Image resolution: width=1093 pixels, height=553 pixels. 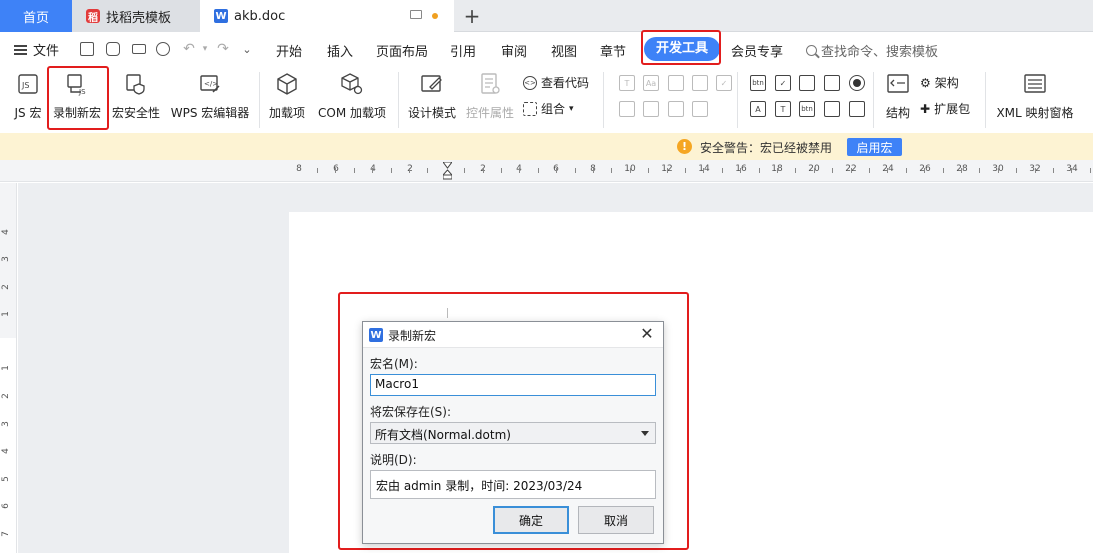 What do you see at coordinates (490, 93) in the screenshot?
I see `control-properties-button: 控件属性` at bounding box center [490, 93].